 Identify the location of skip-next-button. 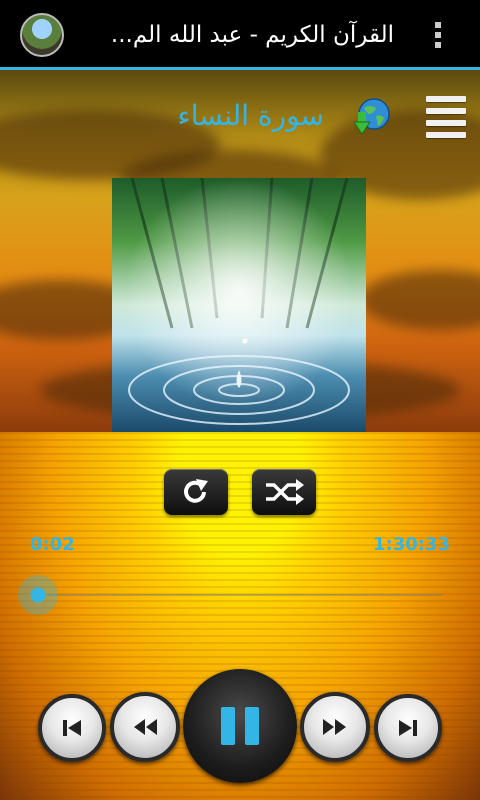
(408, 728).